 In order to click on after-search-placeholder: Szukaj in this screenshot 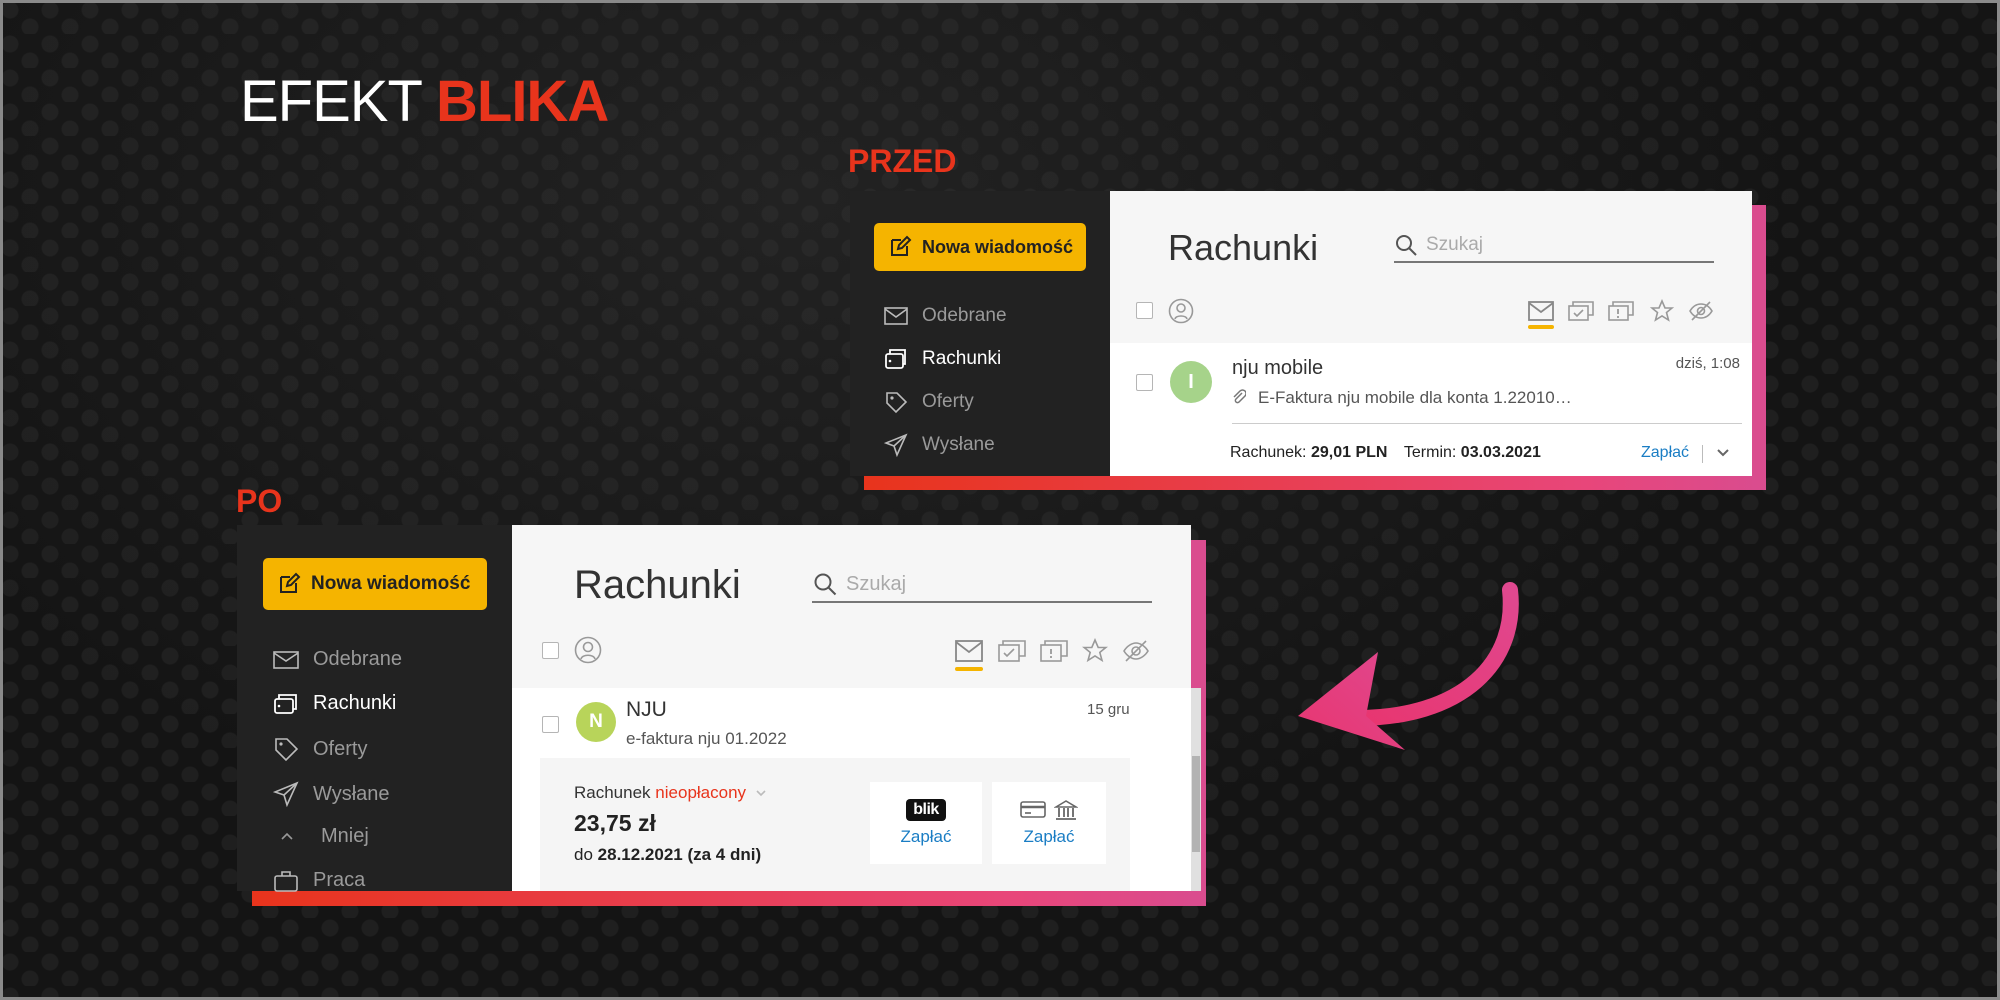, I will do `click(876, 583)`.